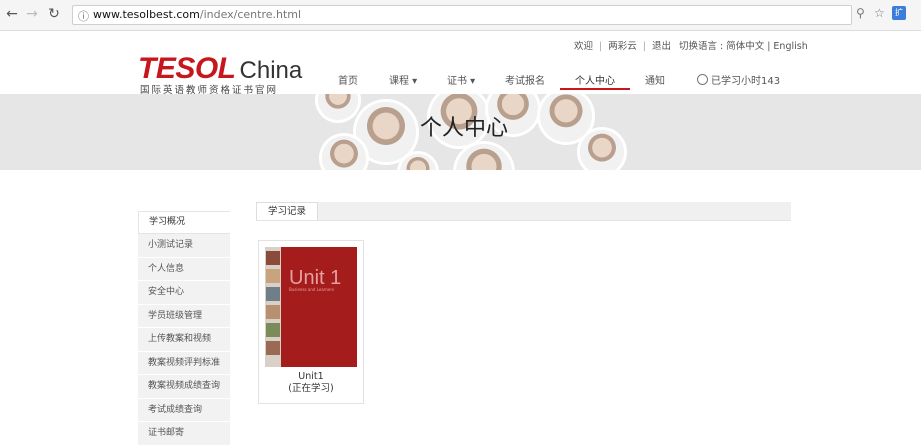 The width and height of the screenshot is (921, 446). What do you see at coordinates (184, 222) in the screenshot?
I see `sidebar-item-study-overview: 学习概况` at bounding box center [184, 222].